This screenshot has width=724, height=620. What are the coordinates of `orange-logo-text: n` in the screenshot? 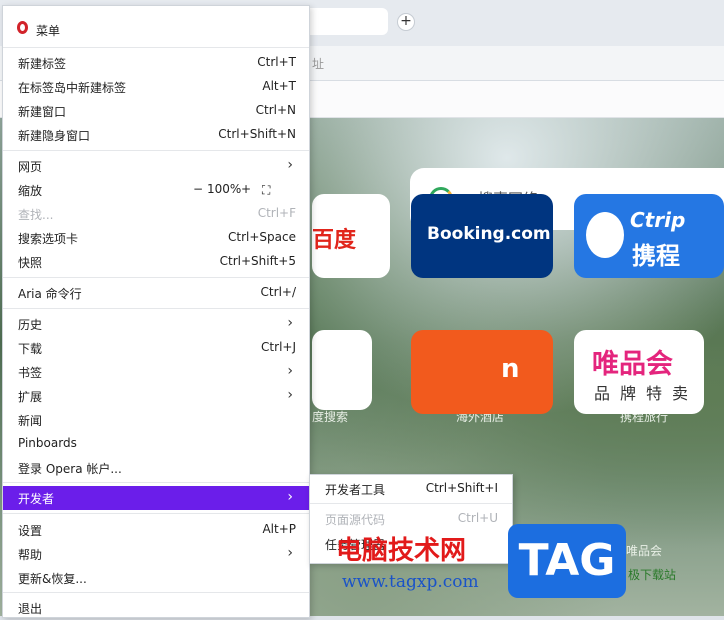 It's located at (510, 369).